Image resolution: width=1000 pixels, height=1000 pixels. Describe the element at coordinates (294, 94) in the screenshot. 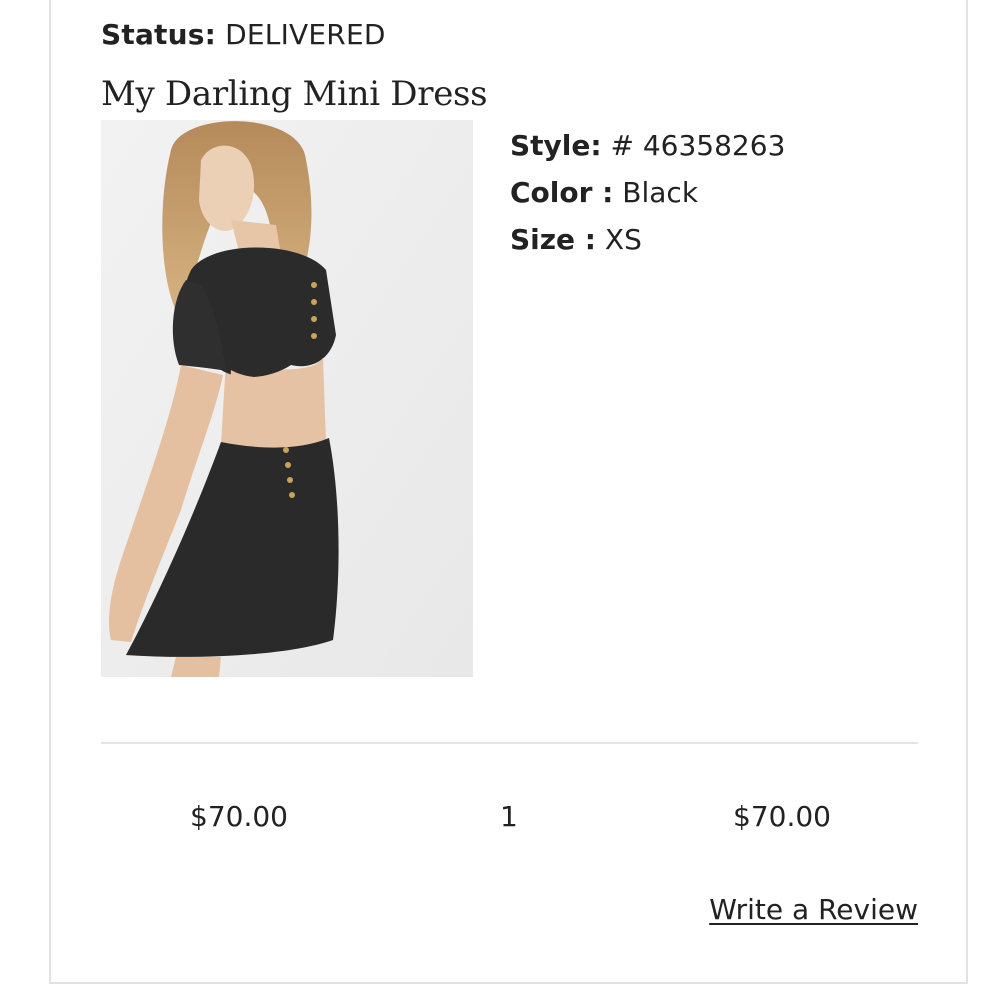

I see `product-name: My Darling Mini Dress` at that location.